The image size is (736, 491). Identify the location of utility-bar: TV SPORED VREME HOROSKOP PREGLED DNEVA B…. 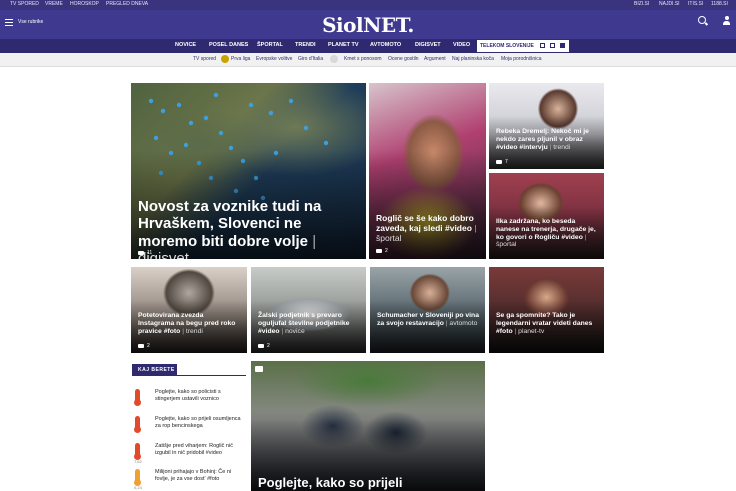
(368, 5).